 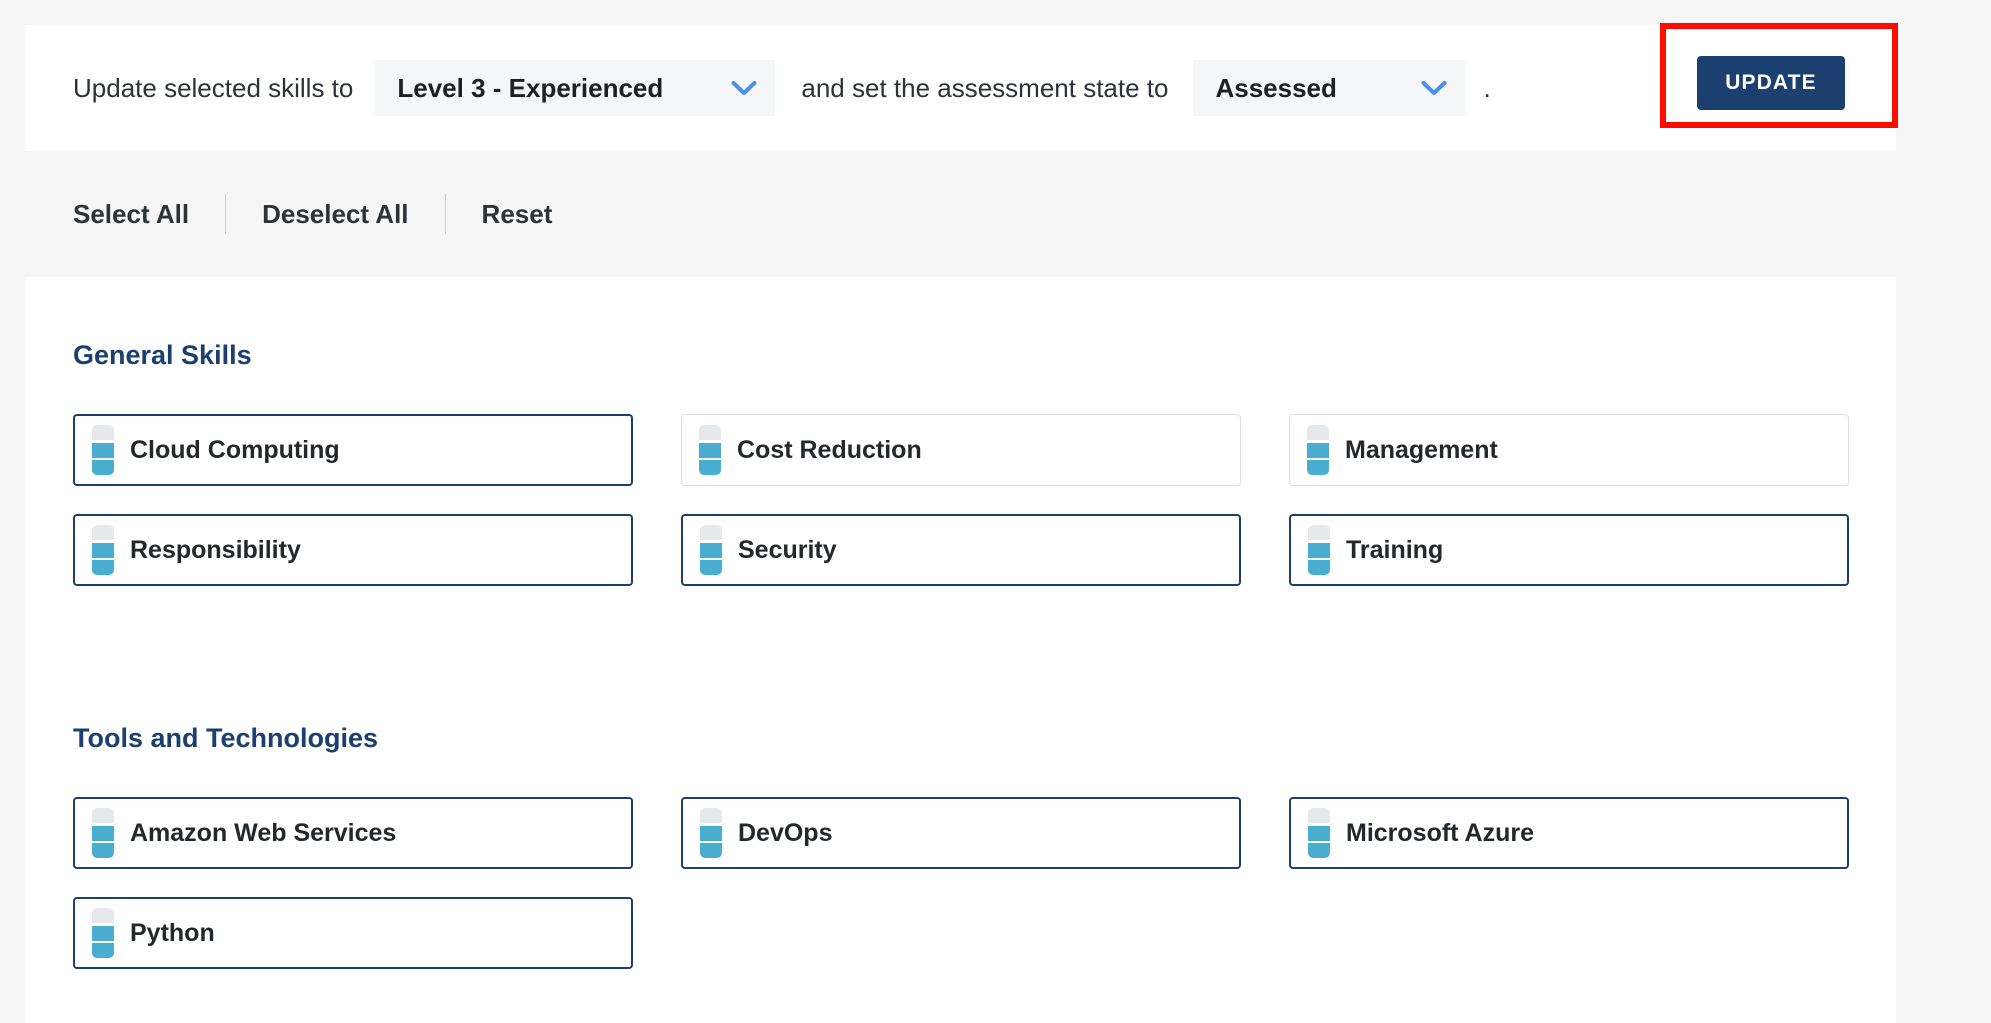 What do you see at coordinates (1440, 832) in the screenshot?
I see `skill-card-label: Microsoft Azure` at bounding box center [1440, 832].